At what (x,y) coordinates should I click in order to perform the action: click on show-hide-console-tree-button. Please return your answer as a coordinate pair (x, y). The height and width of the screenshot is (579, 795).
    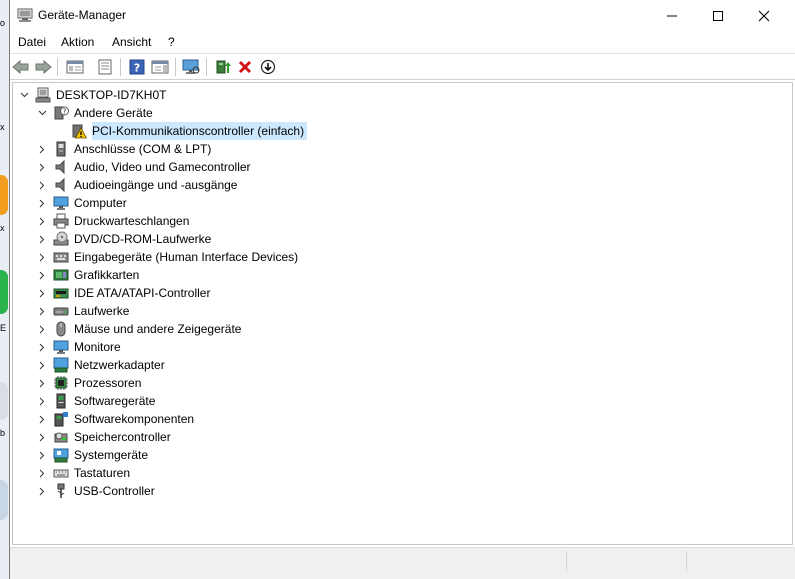
    Looking at the image, I should click on (75, 67).